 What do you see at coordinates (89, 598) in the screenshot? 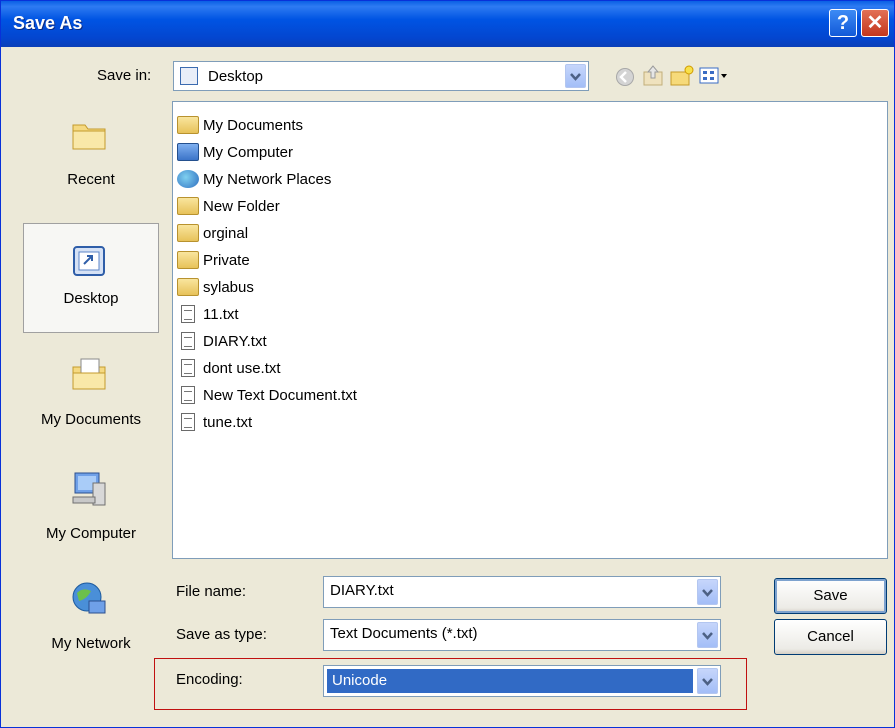
I see `my-network-icon` at bounding box center [89, 598].